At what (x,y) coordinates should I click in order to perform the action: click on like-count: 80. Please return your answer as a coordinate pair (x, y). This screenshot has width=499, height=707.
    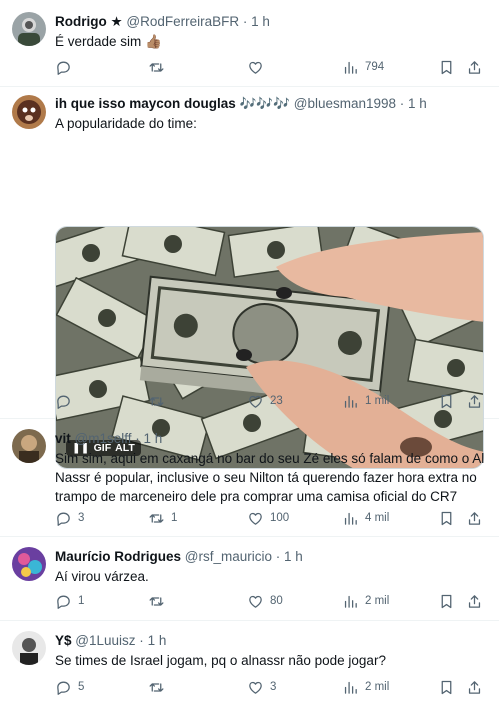
    Looking at the image, I should click on (276, 601).